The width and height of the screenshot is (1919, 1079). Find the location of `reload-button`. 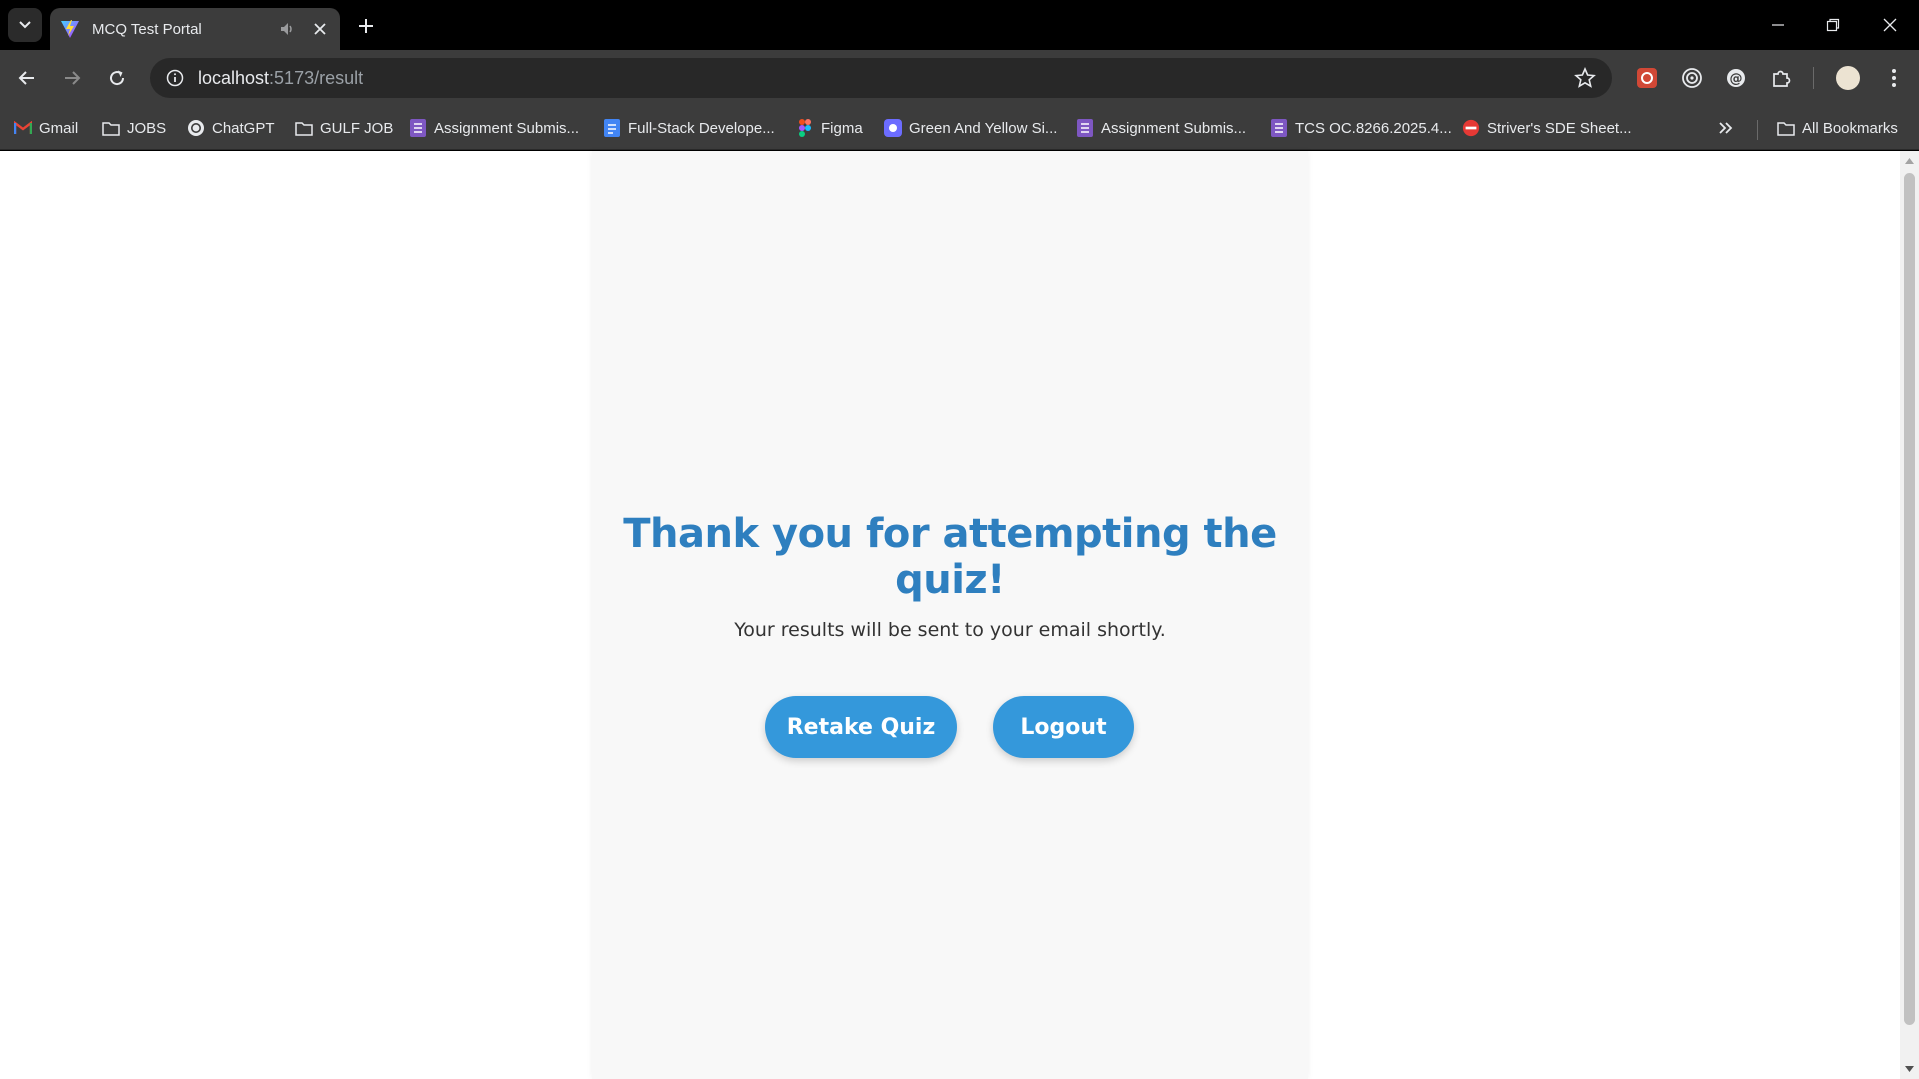

reload-button is located at coordinates (117, 78).